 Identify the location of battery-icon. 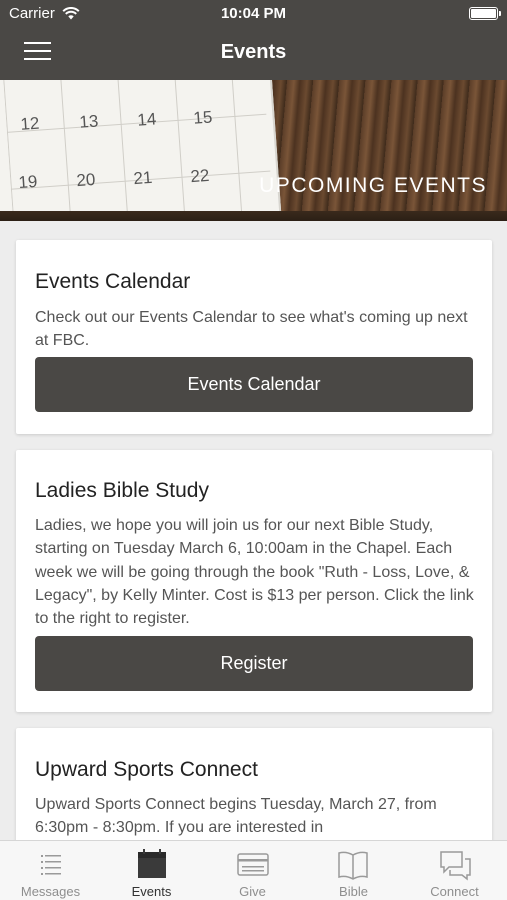
(485, 13).